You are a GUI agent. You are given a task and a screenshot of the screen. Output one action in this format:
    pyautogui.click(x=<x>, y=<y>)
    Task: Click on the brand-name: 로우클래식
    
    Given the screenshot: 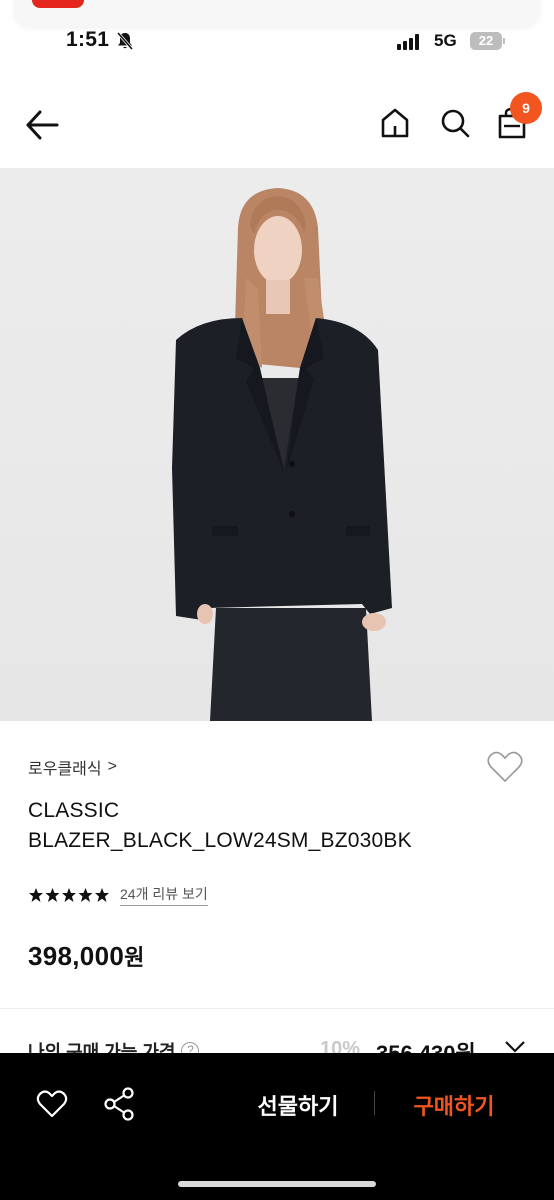 What is the action you would take?
    pyautogui.click(x=65, y=769)
    